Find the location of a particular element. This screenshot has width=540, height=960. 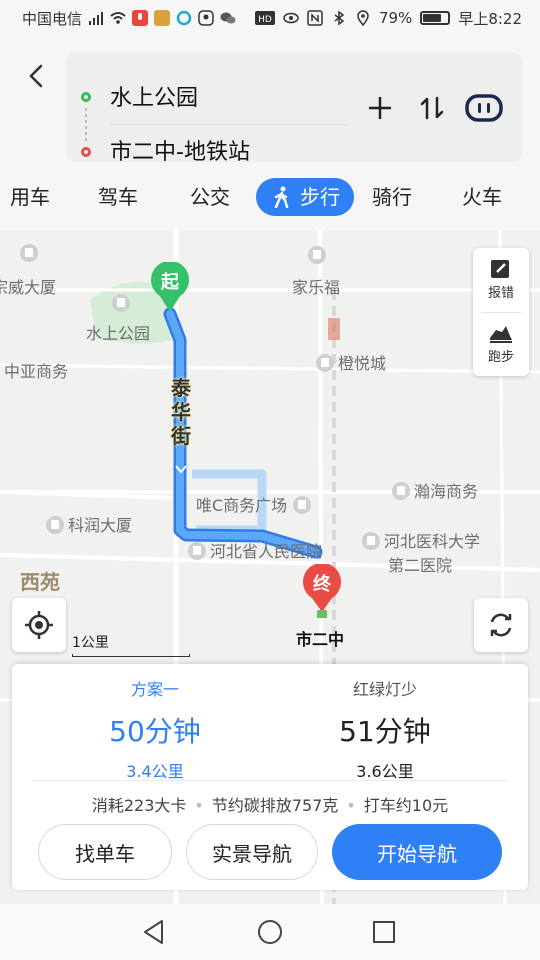

battery-percent: 79% is located at coordinates (395, 18).